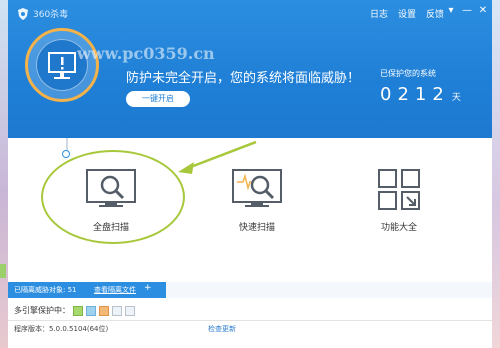 This screenshot has width=500, height=348. I want to click on connector-dot, so click(66, 154).